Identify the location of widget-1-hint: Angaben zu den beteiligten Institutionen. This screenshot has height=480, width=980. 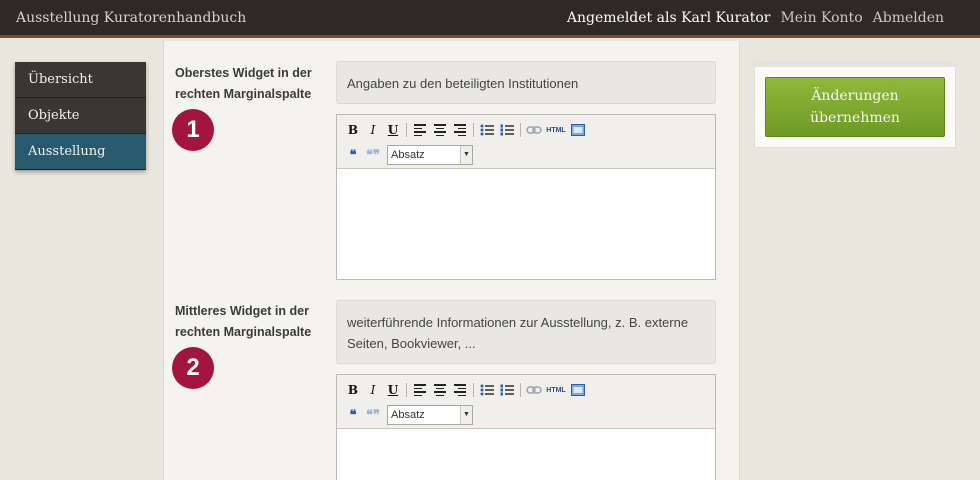
(526, 82).